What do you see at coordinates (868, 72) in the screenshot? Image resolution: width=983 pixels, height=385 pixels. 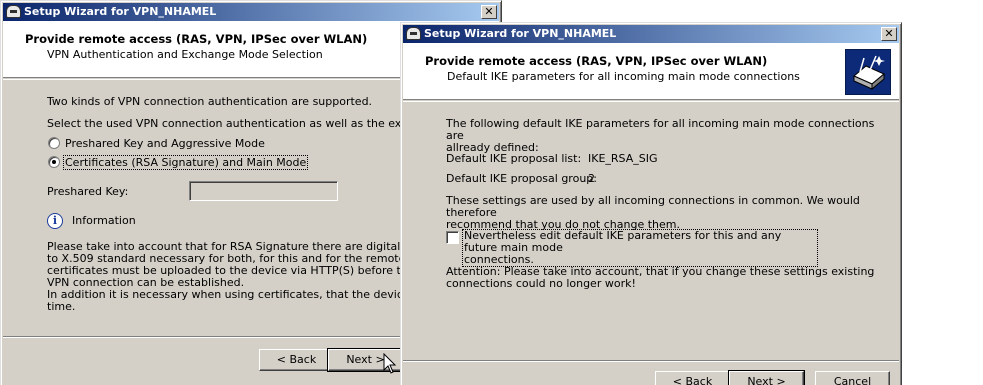 I see `wizard-router-icon` at bounding box center [868, 72].